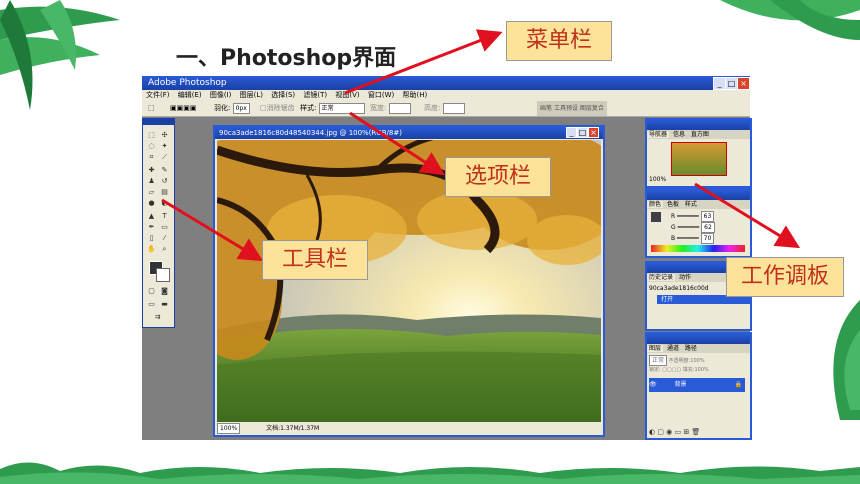 The image size is (860, 484). What do you see at coordinates (559, 41) in the screenshot?
I see `callout-menubar: 菜单栏` at bounding box center [559, 41].